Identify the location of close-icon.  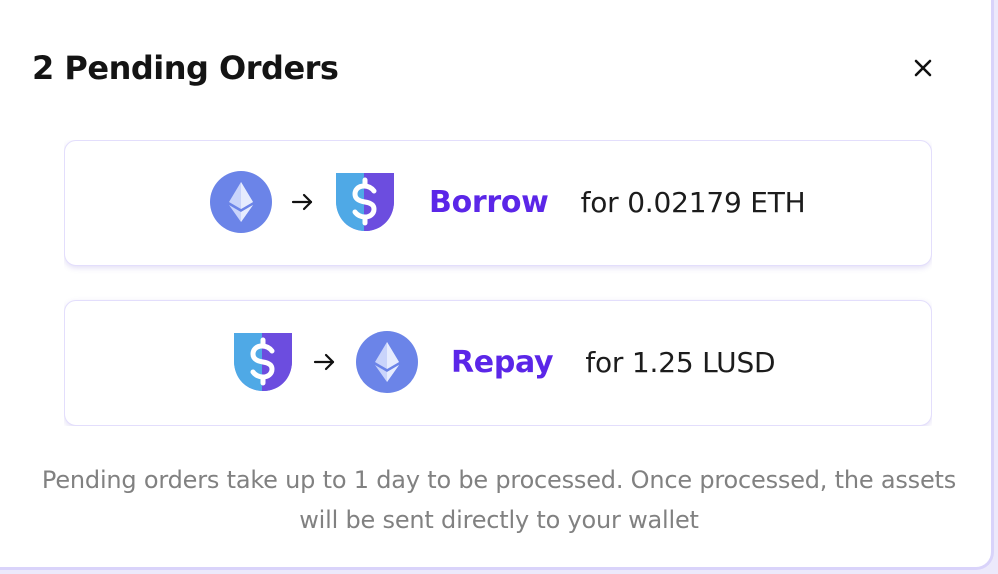
(923, 68).